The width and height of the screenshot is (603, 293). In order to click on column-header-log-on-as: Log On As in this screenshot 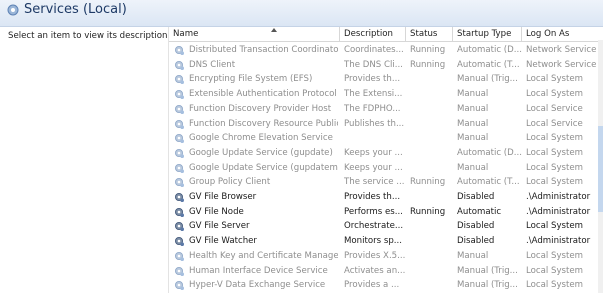, I will do `click(562, 34)`.